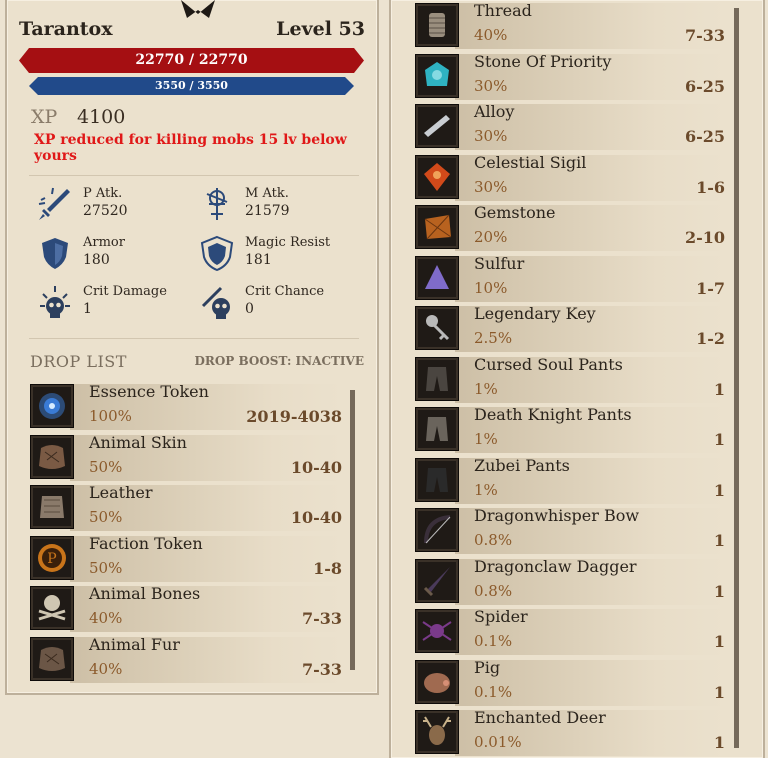 The width and height of the screenshot is (768, 758). I want to click on item-drop-chance: 100%, so click(110, 416).